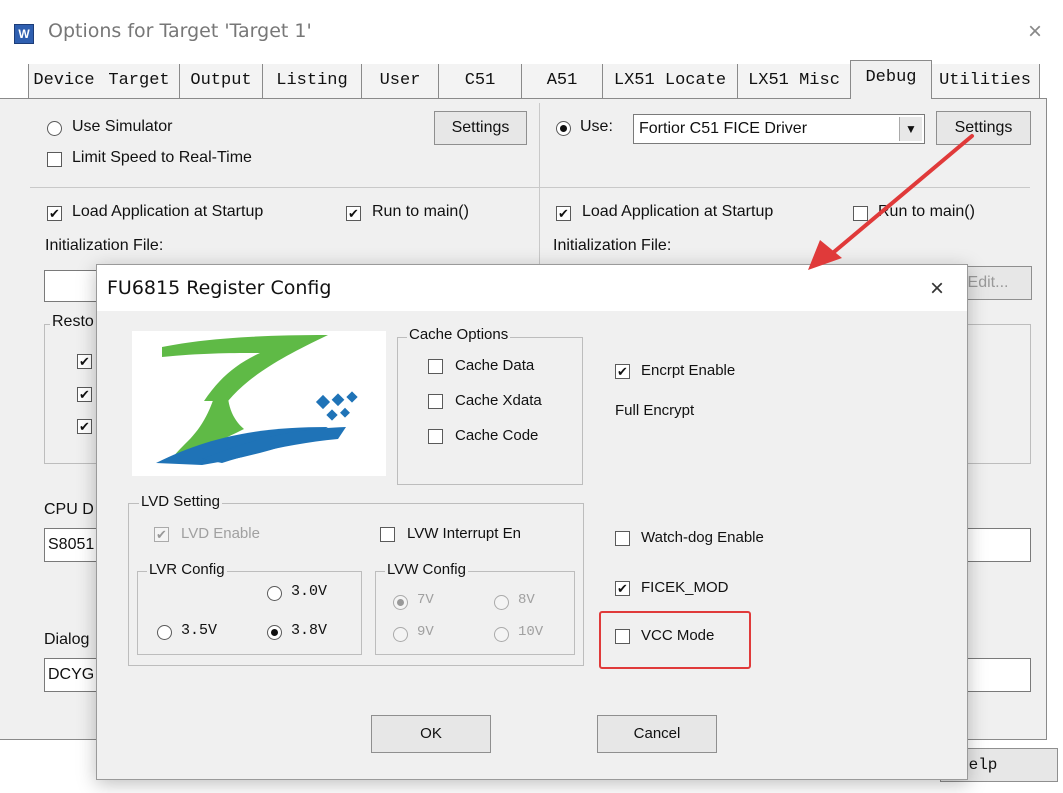 Image resolution: width=1063 pixels, height=793 pixels. Describe the element at coordinates (257, 400) in the screenshot. I see `logo-icon` at that location.